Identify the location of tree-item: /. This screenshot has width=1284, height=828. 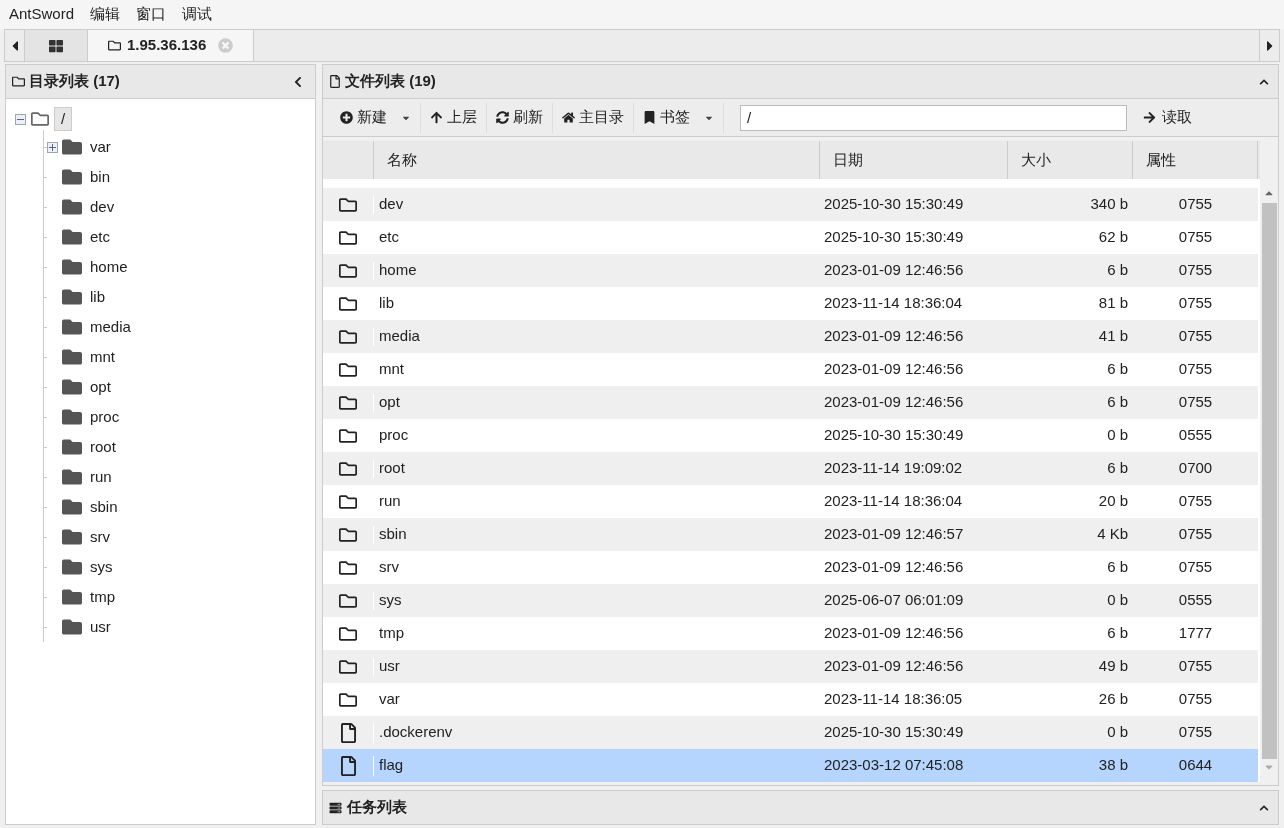
(63, 119).